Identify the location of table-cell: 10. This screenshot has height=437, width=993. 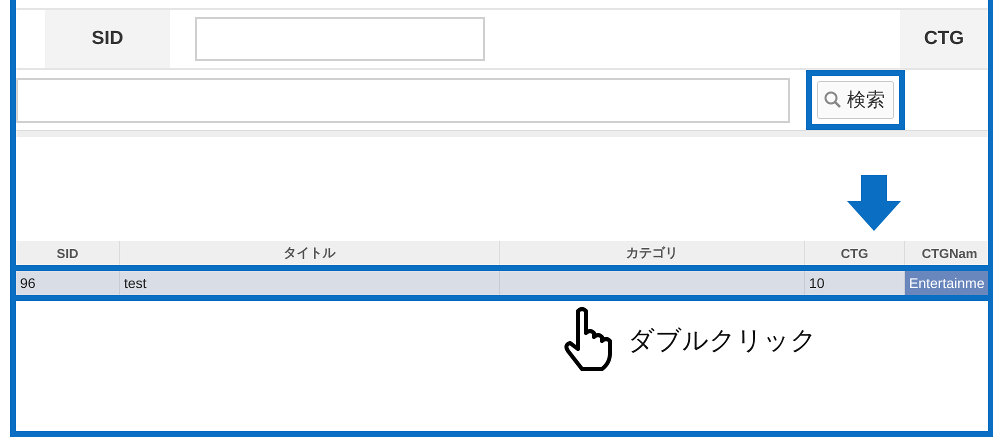
(855, 283).